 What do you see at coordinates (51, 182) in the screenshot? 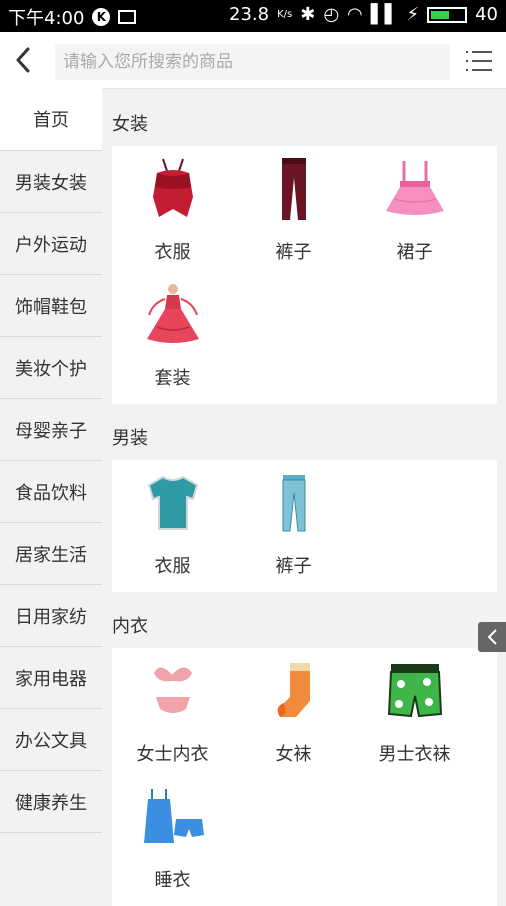
I see `sidebar-item-clothing: 男装女装` at bounding box center [51, 182].